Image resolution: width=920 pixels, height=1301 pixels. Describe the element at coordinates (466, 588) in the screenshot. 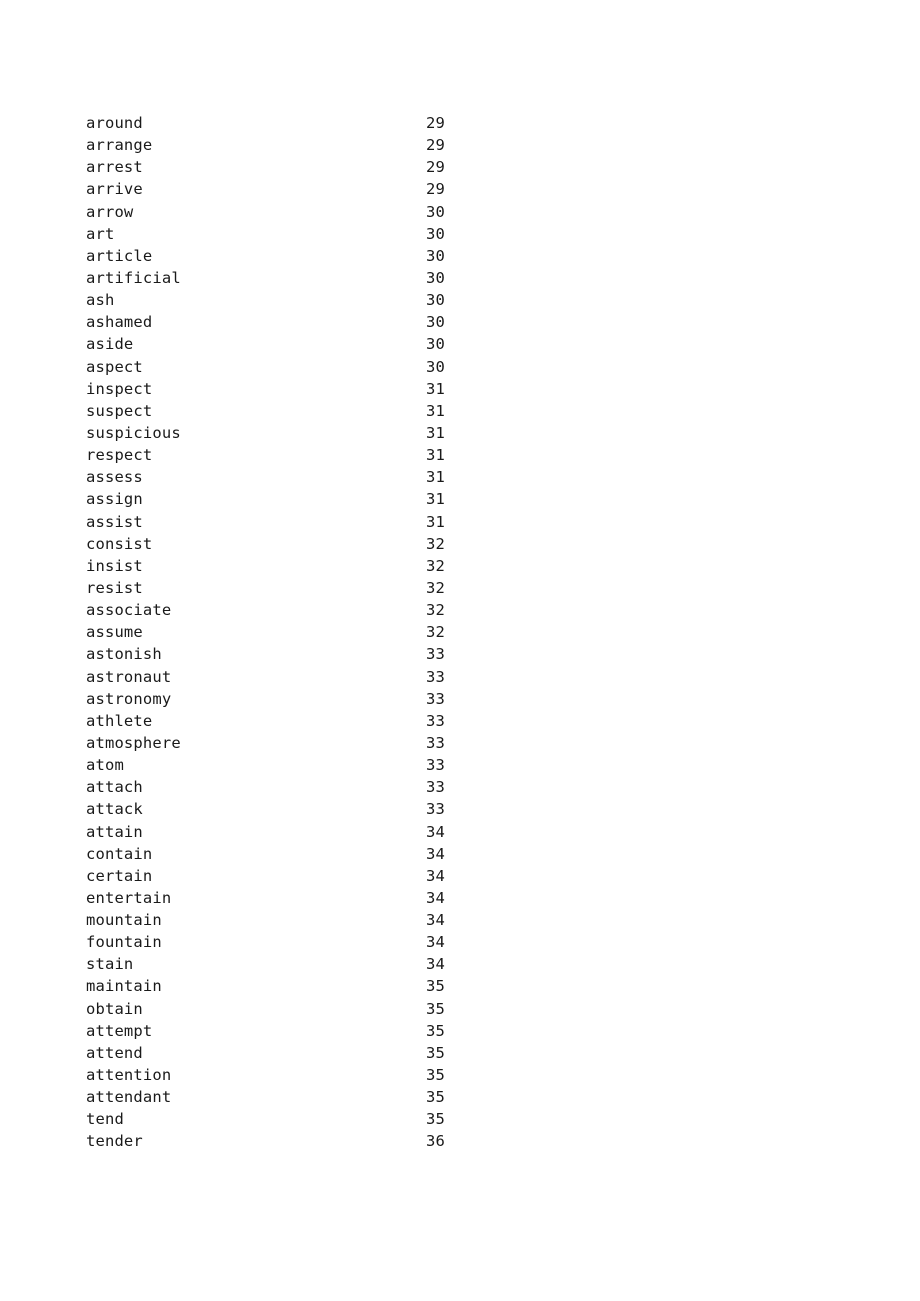

I see `index-entry-row: resist 32` at that location.